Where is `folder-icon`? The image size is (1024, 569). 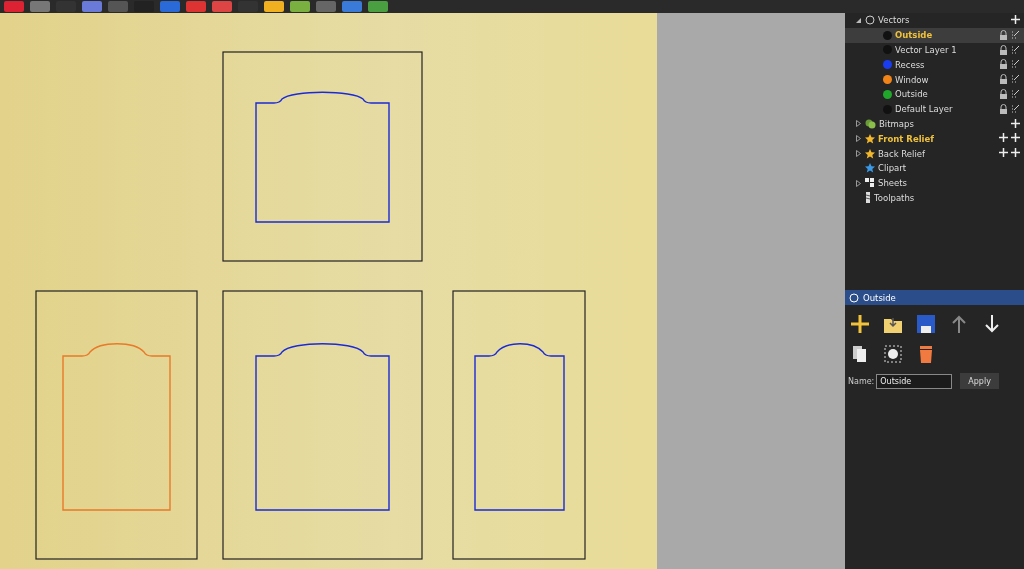 folder-icon is located at coordinates (893, 324).